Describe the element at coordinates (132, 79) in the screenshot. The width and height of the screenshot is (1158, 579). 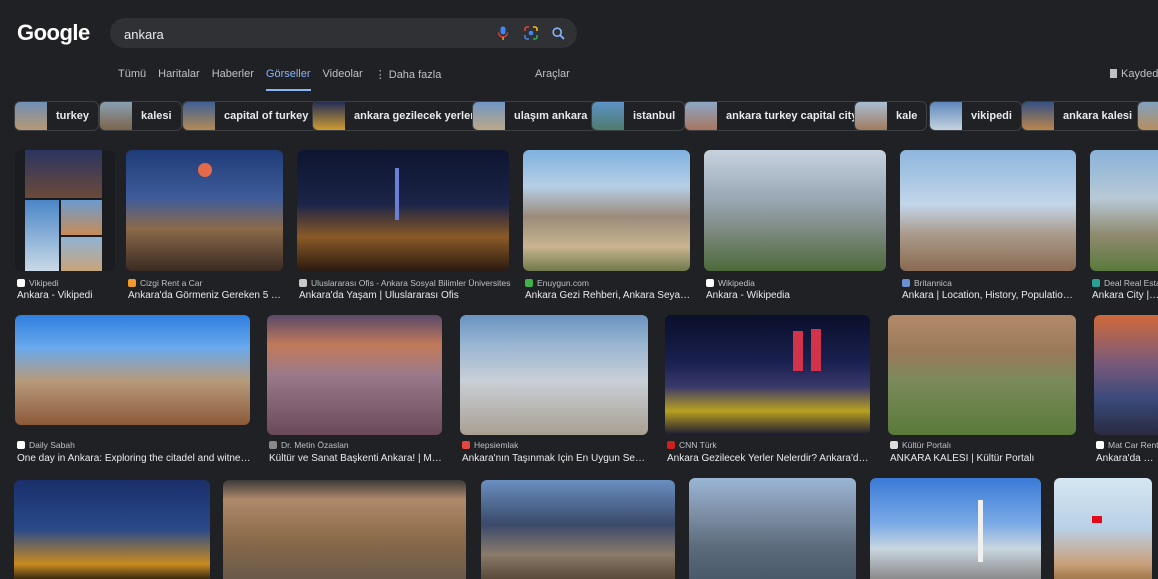
I see `tab-all: Tümü` at that location.